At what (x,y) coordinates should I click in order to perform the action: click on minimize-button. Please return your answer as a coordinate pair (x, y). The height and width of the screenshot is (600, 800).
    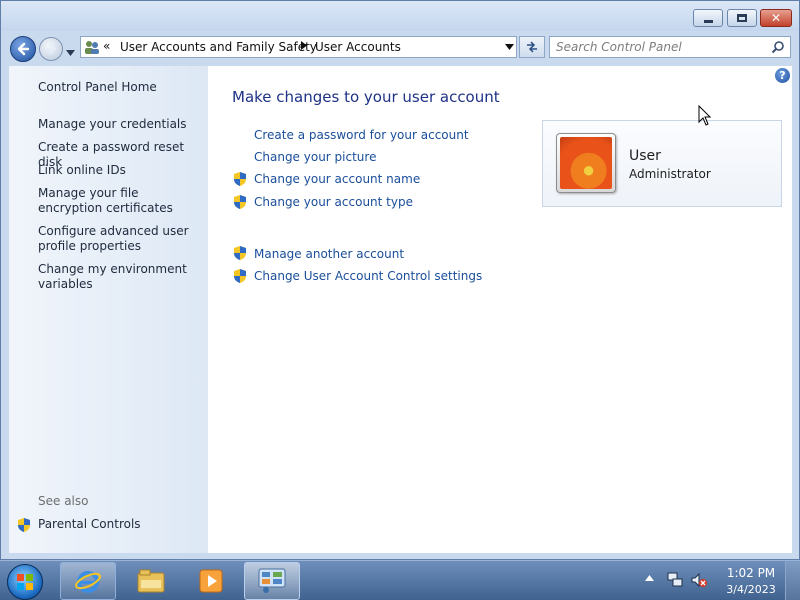
    Looking at the image, I should click on (708, 18).